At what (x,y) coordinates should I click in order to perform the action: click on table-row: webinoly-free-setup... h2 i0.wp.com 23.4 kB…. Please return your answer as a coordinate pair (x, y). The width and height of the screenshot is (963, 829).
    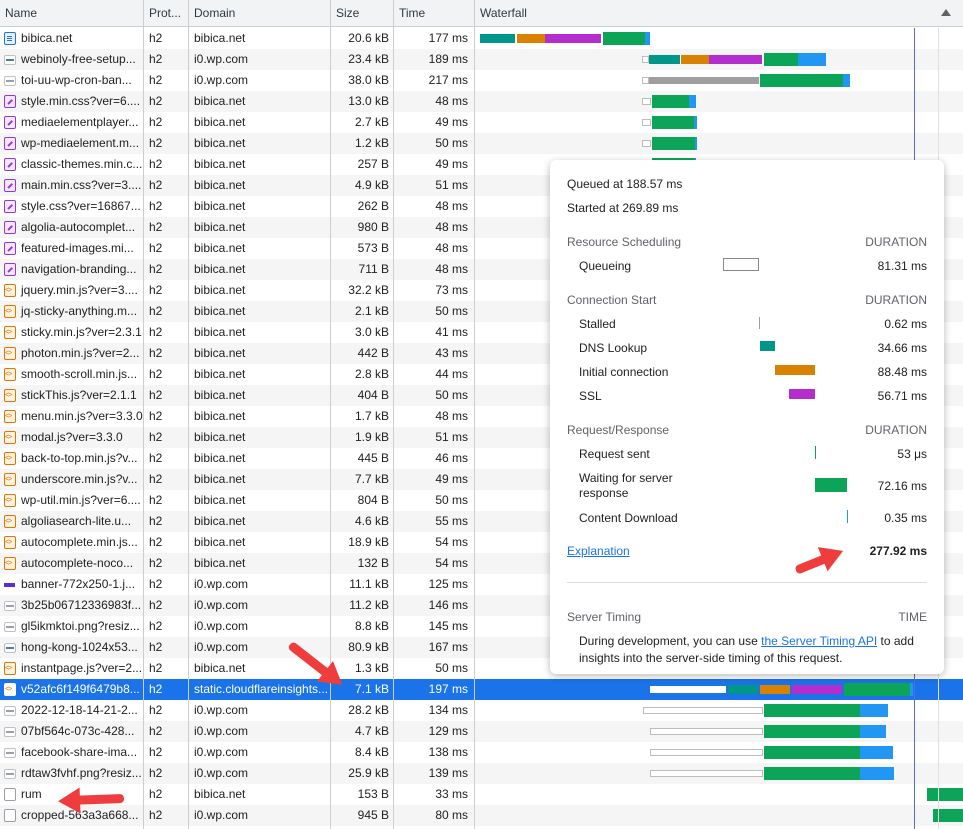
    Looking at the image, I should click on (481, 59).